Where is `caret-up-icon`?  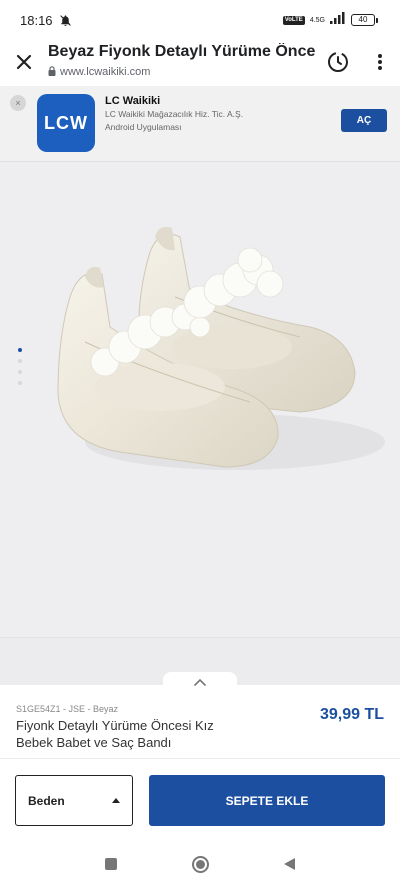
caret-up-icon is located at coordinates (116, 800).